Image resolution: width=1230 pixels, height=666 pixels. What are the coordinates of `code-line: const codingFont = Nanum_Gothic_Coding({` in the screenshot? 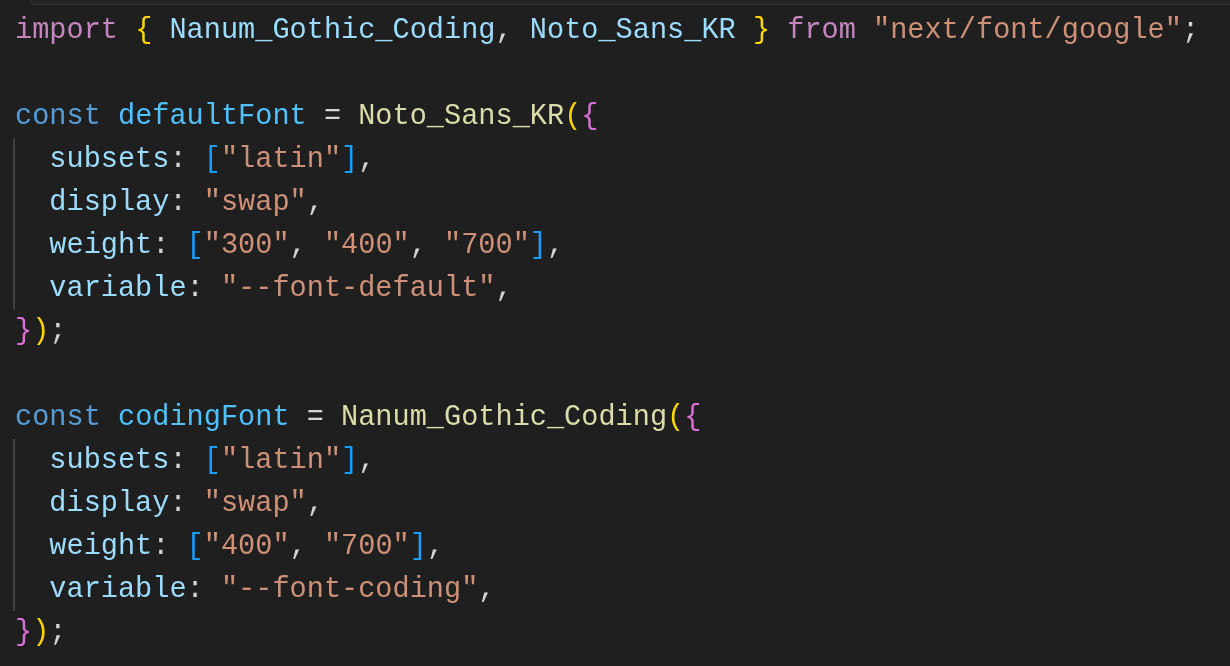 It's located at (358, 418).